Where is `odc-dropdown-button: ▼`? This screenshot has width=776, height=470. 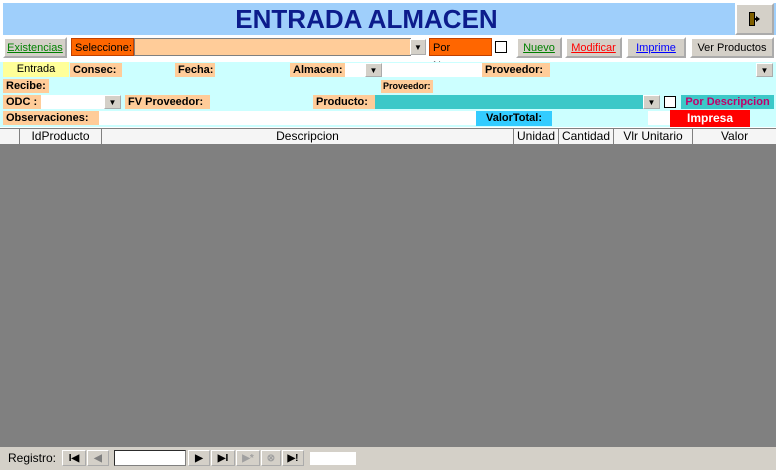
odc-dropdown-button: ▼ is located at coordinates (112, 102).